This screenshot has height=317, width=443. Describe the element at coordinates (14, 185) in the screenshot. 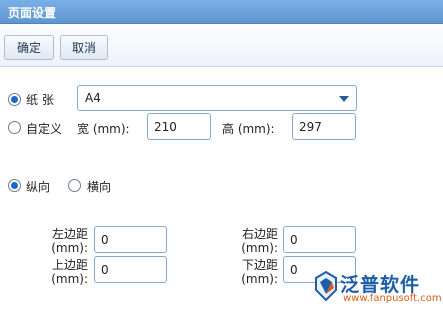

I see `portrait-radio` at that location.